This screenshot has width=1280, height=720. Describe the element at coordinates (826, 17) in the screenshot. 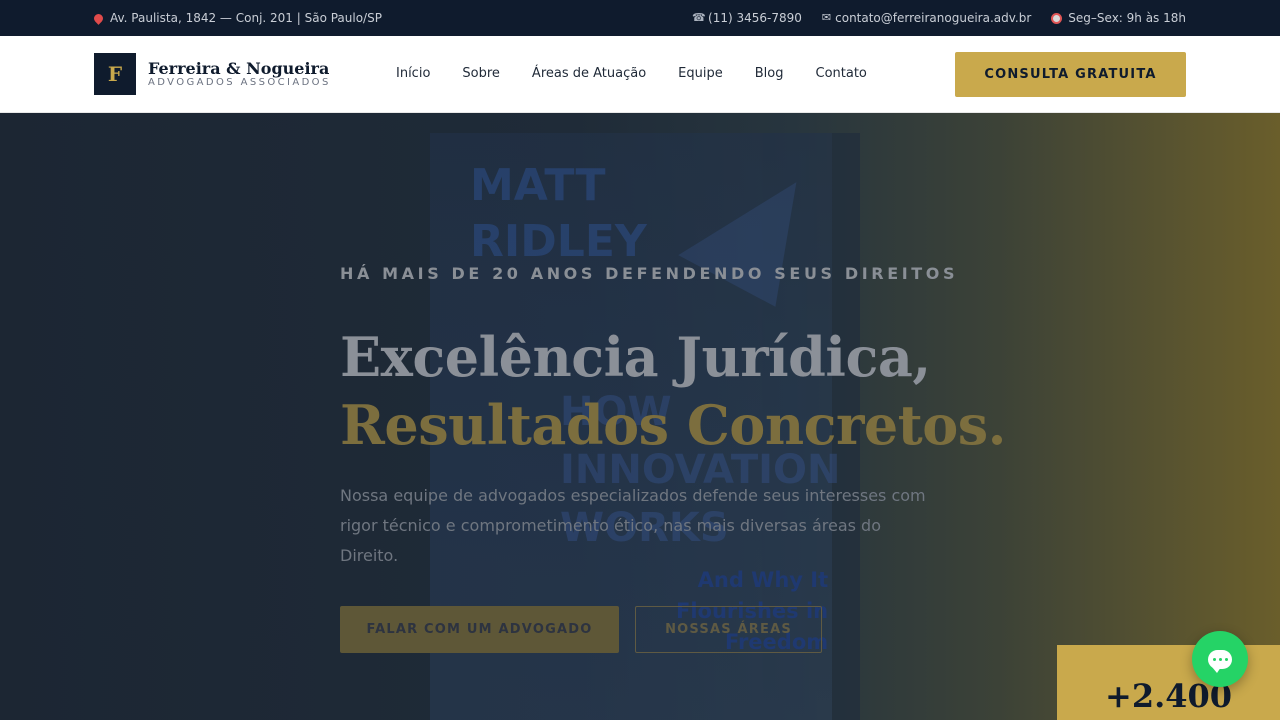

I see `mail-icon: ✉` at that location.